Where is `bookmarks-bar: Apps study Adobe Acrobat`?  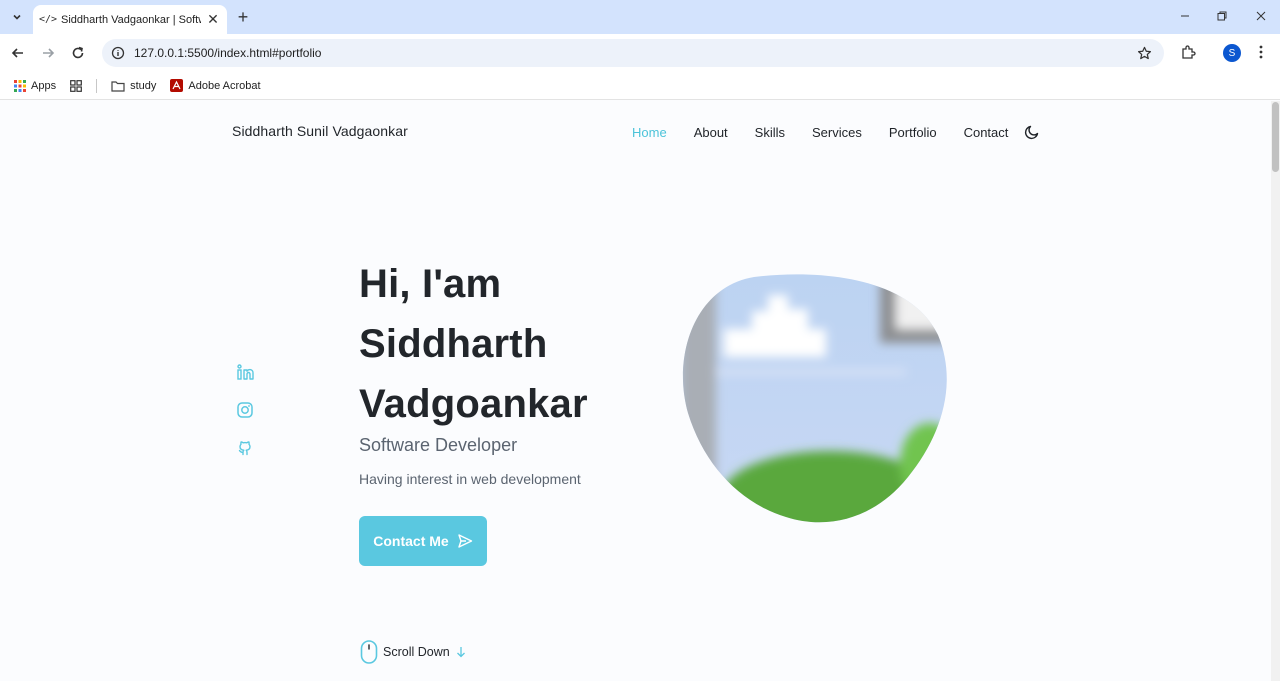 bookmarks-bar: Apps study Adobe Acrobat is located at coordinates (640, 86).